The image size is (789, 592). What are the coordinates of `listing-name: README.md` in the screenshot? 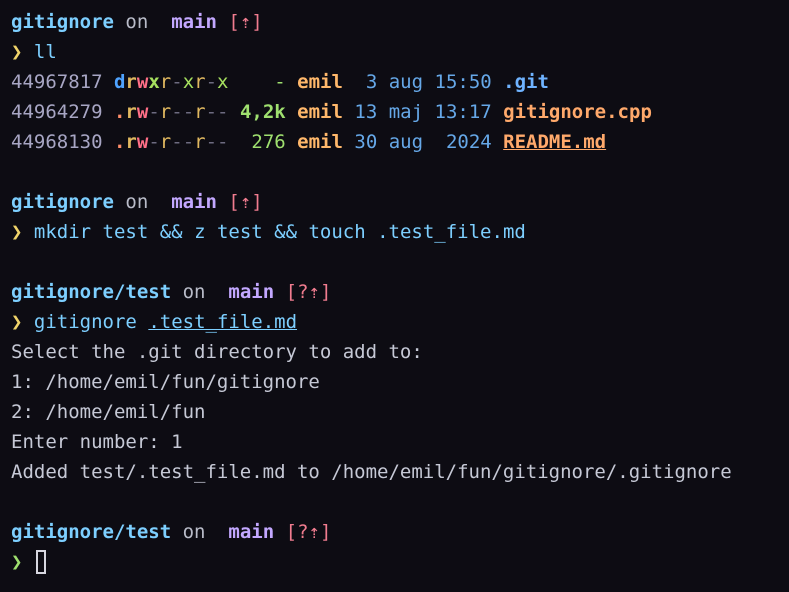 It's located at (555, 142).